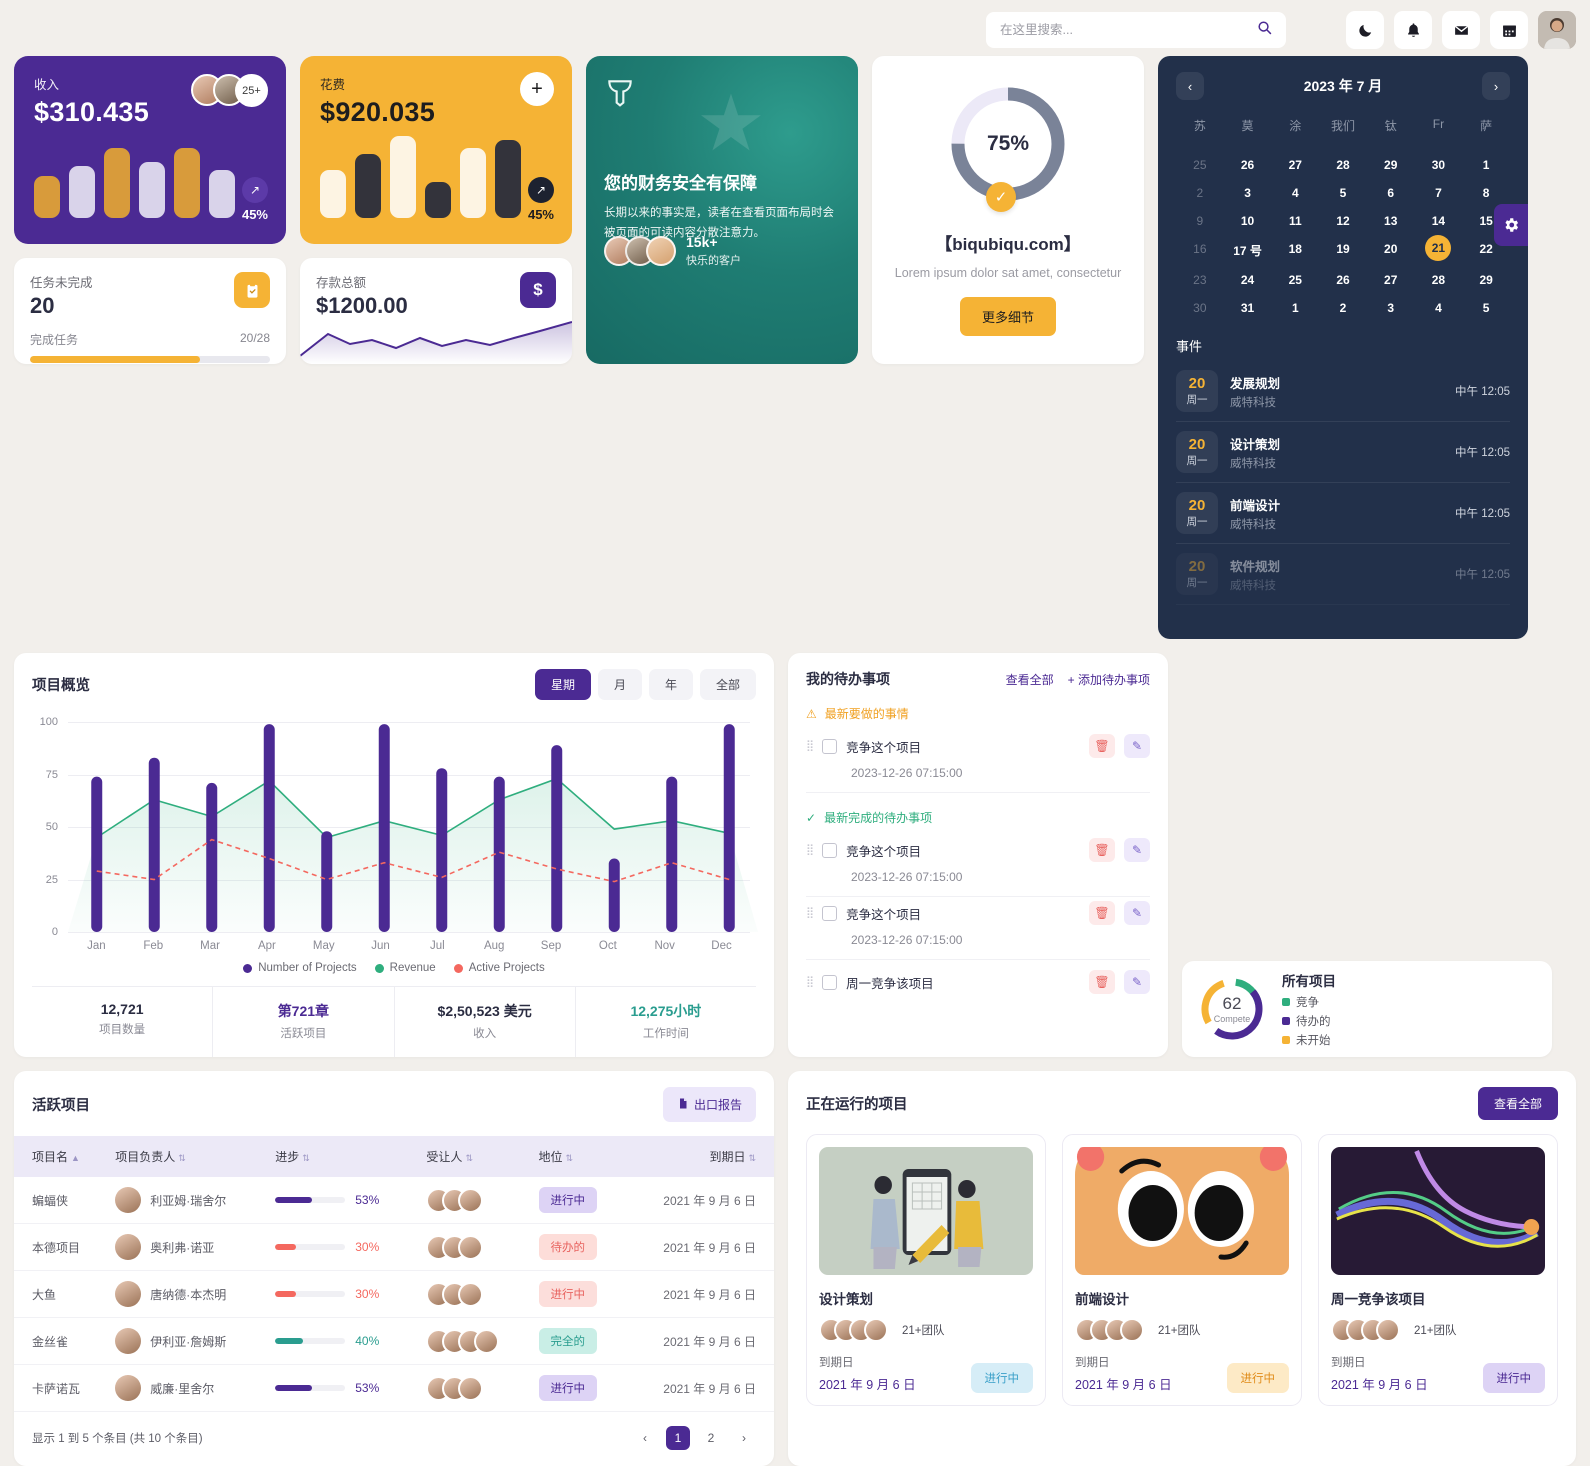 The image size is (1590, 1466). I want to click on calendar-day: 25, so click(1200, 165).